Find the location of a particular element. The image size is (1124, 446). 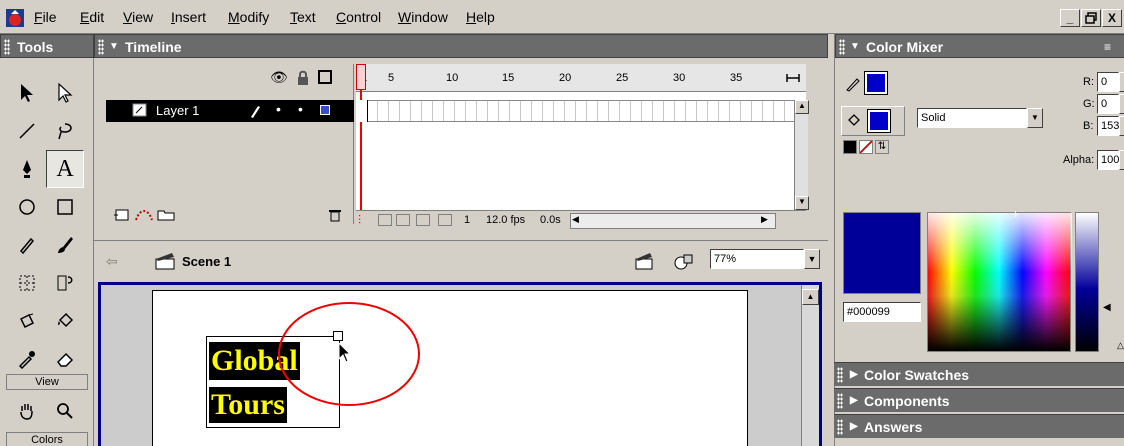

subselect-arrow-icon is located at coordinates (65, 93).